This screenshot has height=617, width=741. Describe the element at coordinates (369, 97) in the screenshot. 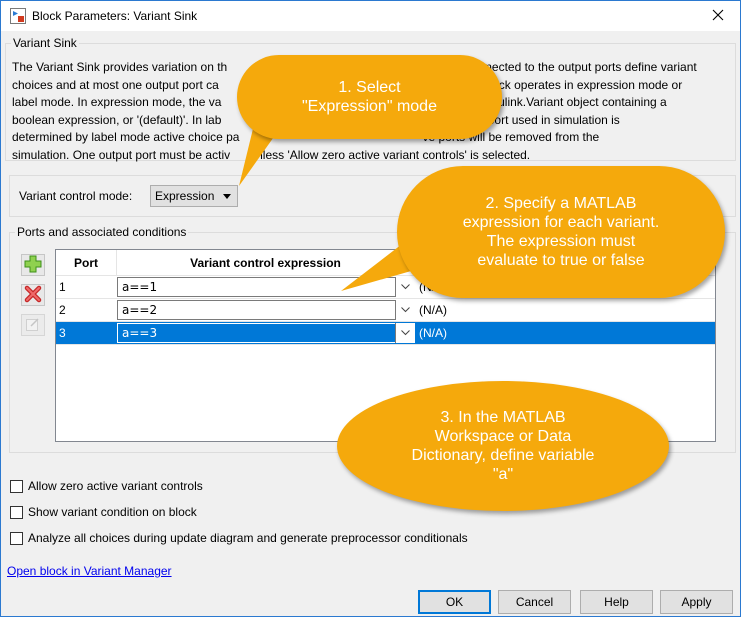

I see `callout-select-expression-mode: 1. Select "Expression" mode` at that location.